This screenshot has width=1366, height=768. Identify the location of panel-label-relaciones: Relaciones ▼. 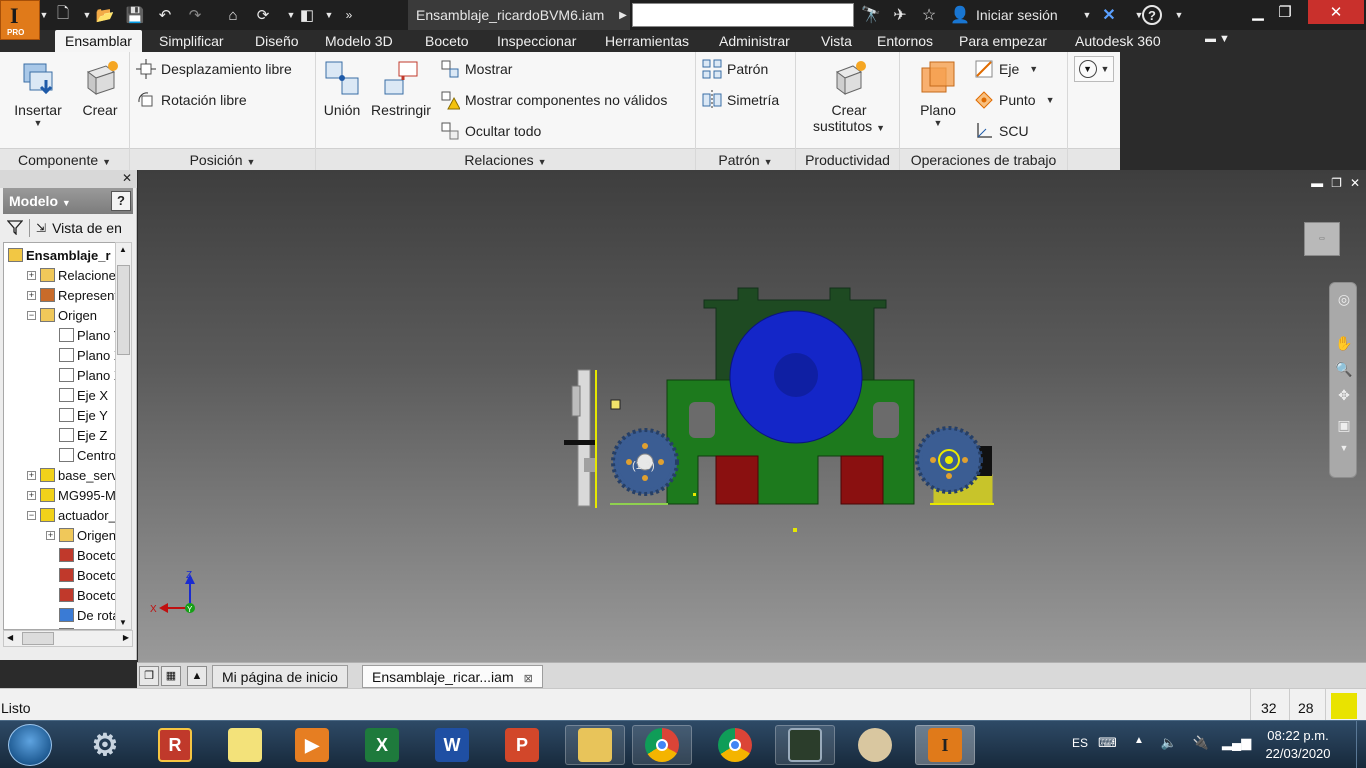
(505, 159).